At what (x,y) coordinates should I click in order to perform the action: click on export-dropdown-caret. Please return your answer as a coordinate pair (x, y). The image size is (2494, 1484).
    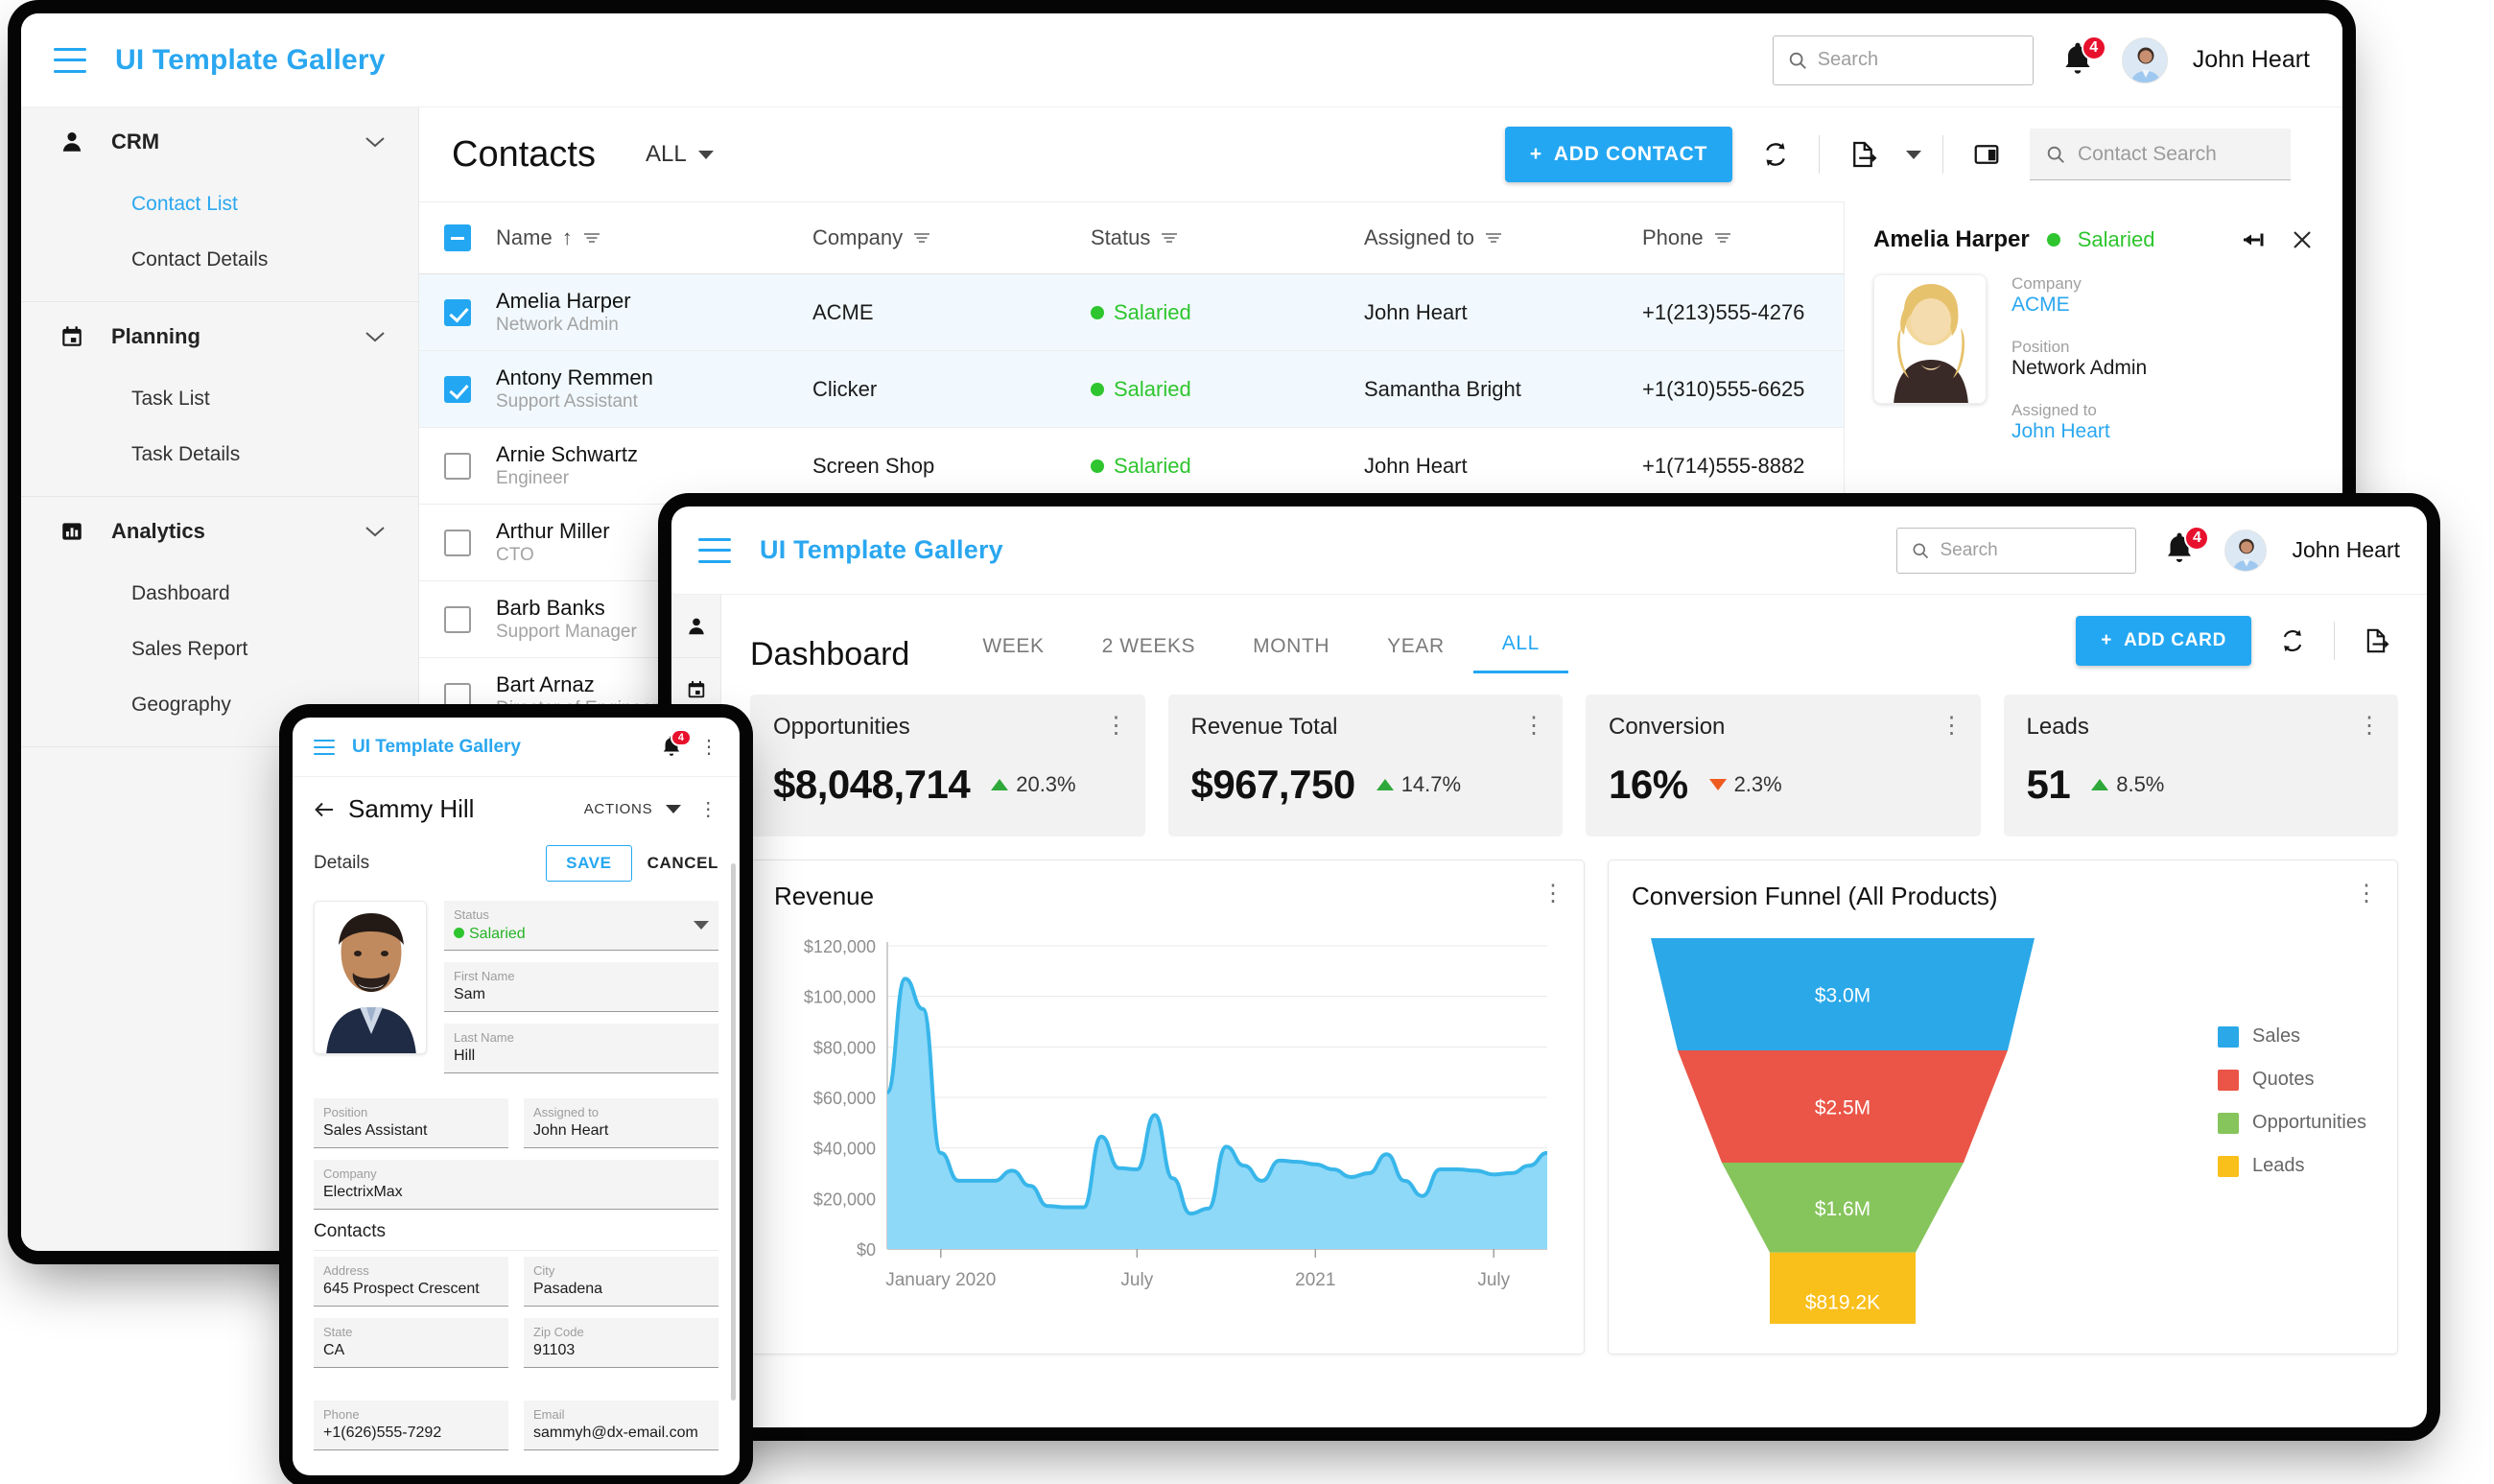
    Looking at the image, I should click on (1913, 154).